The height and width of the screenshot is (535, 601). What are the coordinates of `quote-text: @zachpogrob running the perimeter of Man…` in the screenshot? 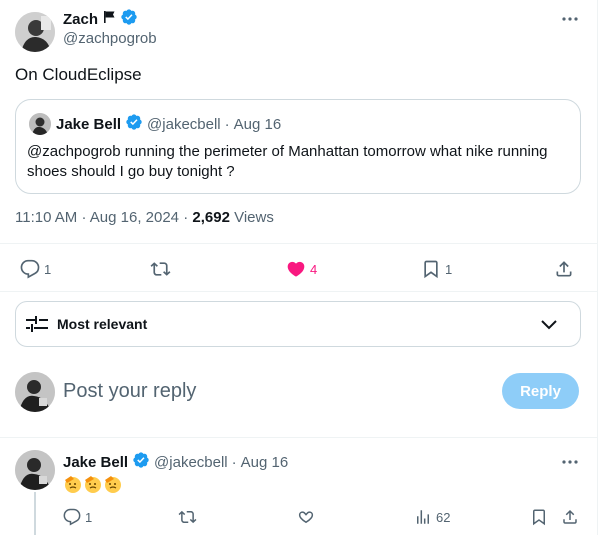 It's located at (287, 162).